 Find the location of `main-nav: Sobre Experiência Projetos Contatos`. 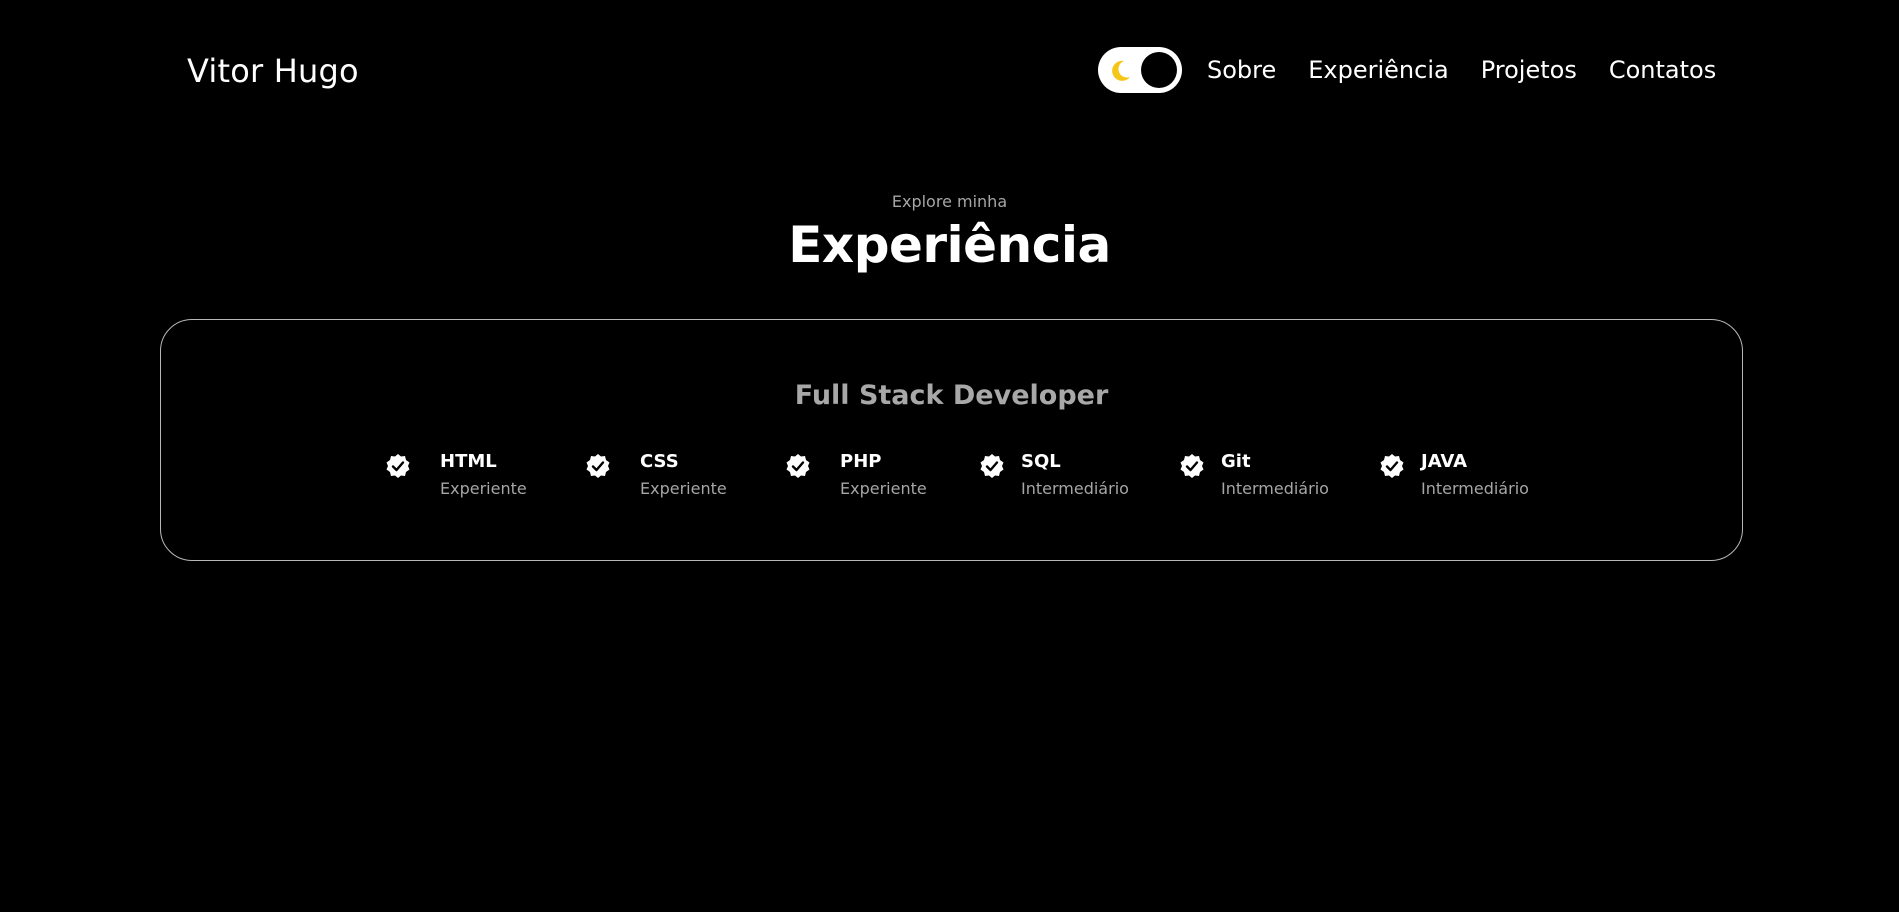

main-nav: Sobre Experiência Projetos Contatos is located at coordinates (1407, 70).